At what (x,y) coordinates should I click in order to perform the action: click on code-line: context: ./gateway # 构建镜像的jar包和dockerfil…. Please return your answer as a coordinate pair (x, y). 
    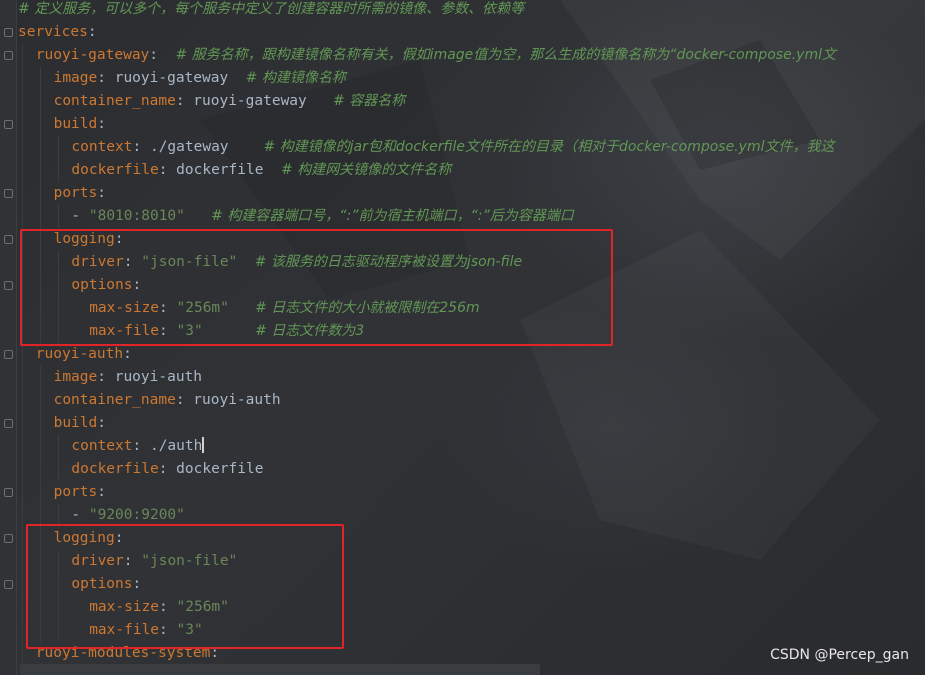
    Looking at the image, I should click on (452, 147).